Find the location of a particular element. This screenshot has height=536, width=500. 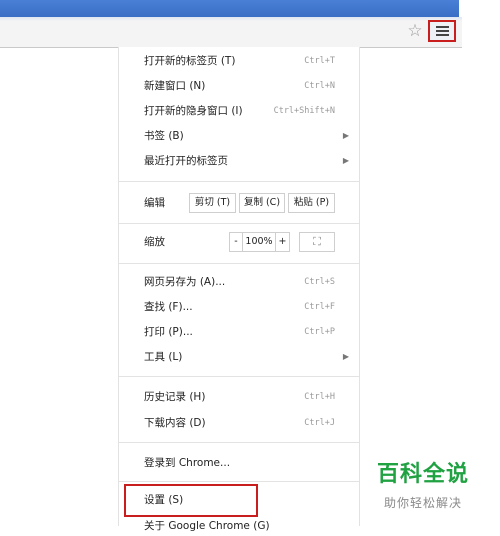

zoom-level: 100% is located at coordinates (259, 242).